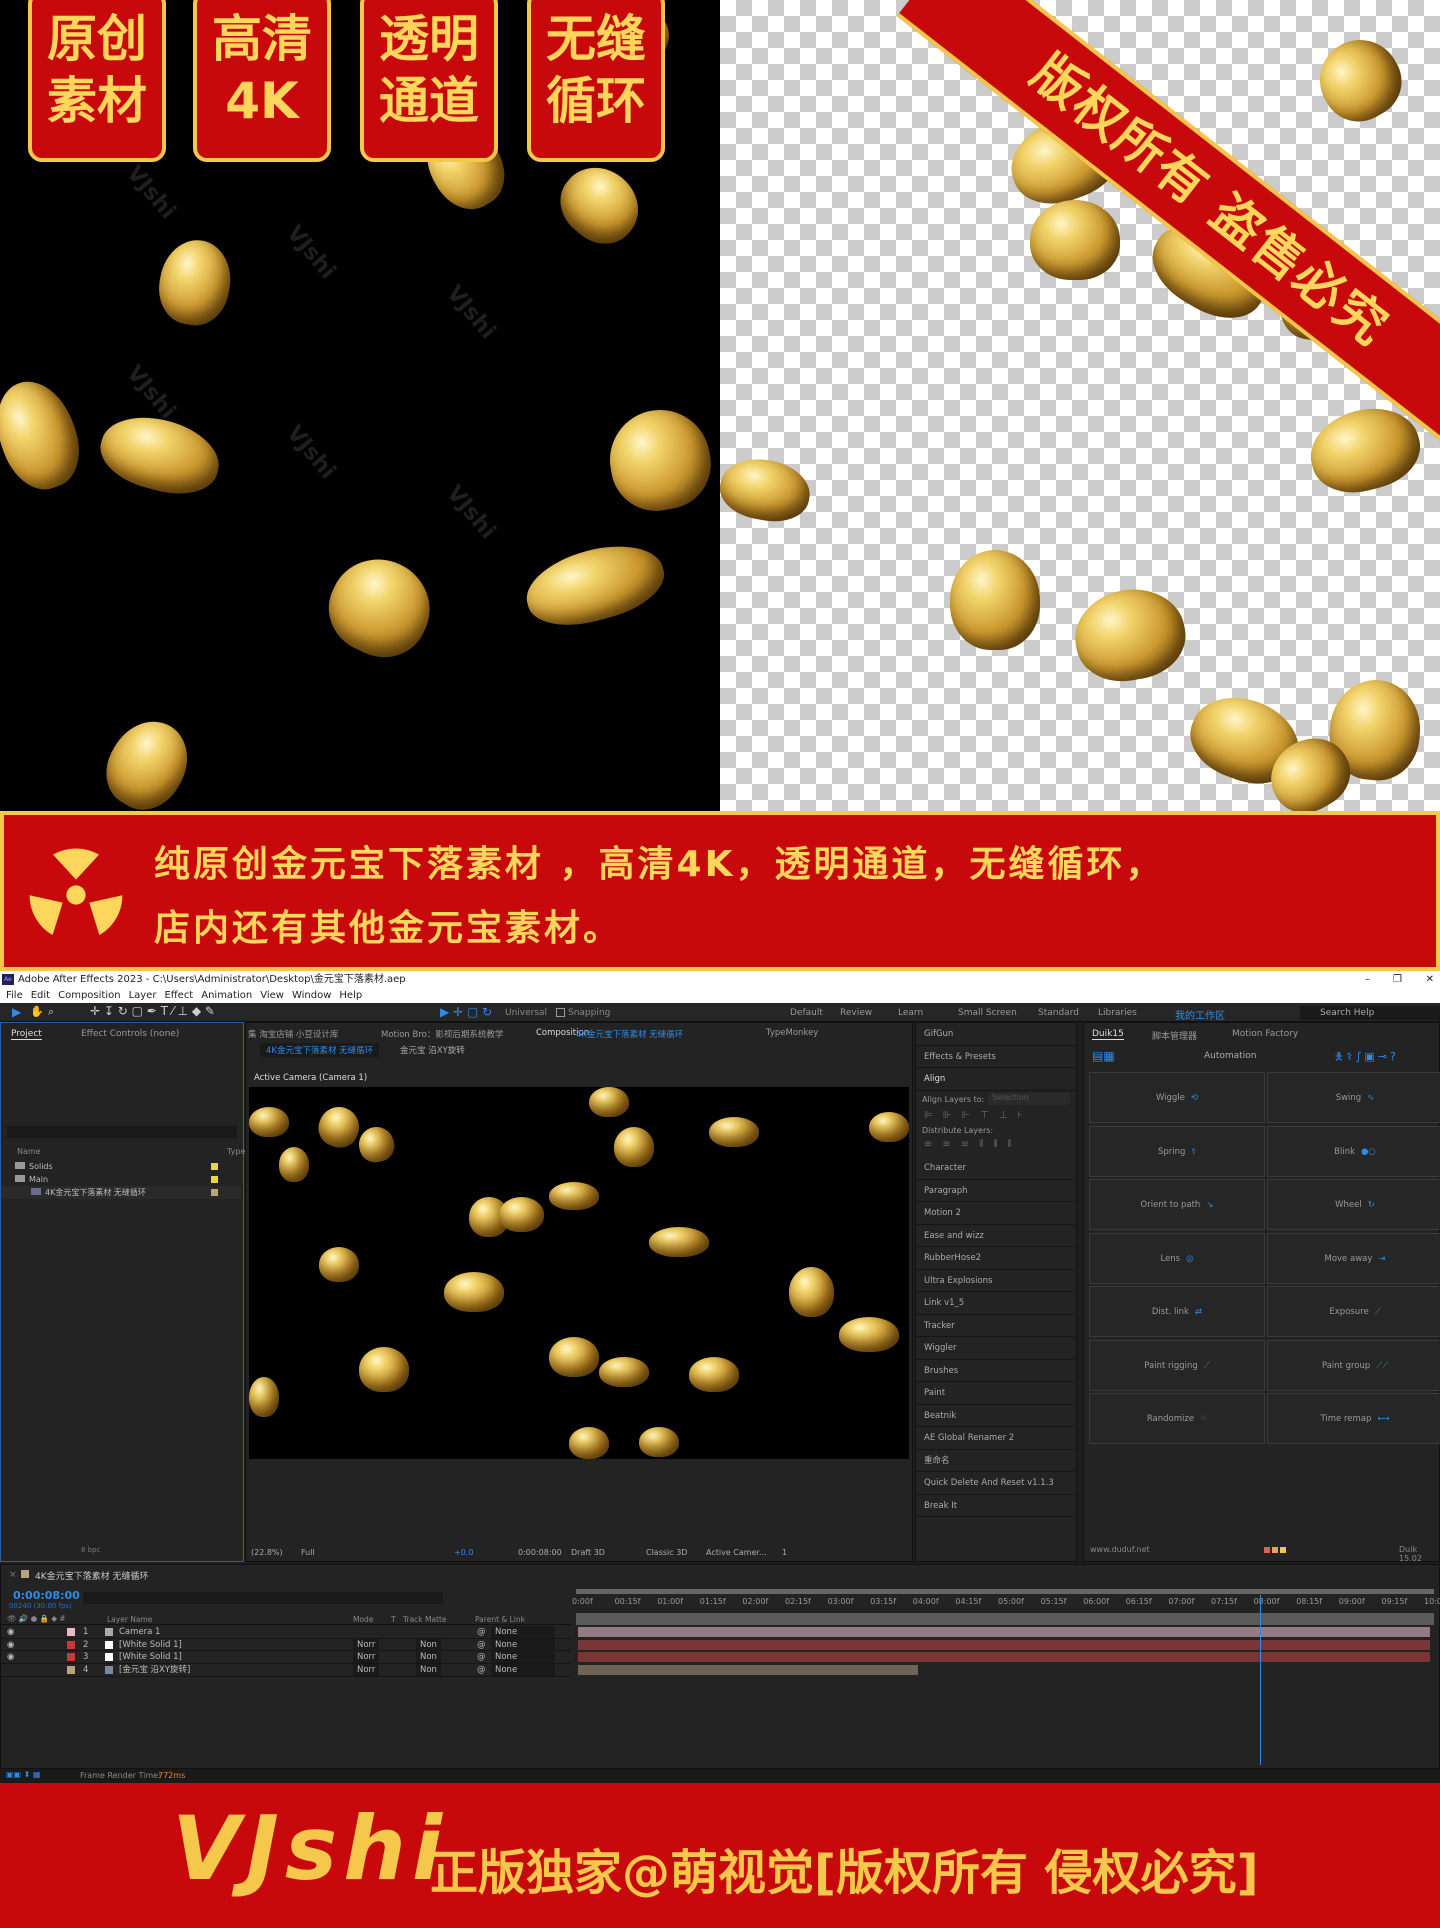 Image resolution: width=1440 pixels, height=1928 pixels. Describe the element at coordinates (1177, 1151) in the screenshot. I see `duik-button-spring: Spring ⚕` at that location.